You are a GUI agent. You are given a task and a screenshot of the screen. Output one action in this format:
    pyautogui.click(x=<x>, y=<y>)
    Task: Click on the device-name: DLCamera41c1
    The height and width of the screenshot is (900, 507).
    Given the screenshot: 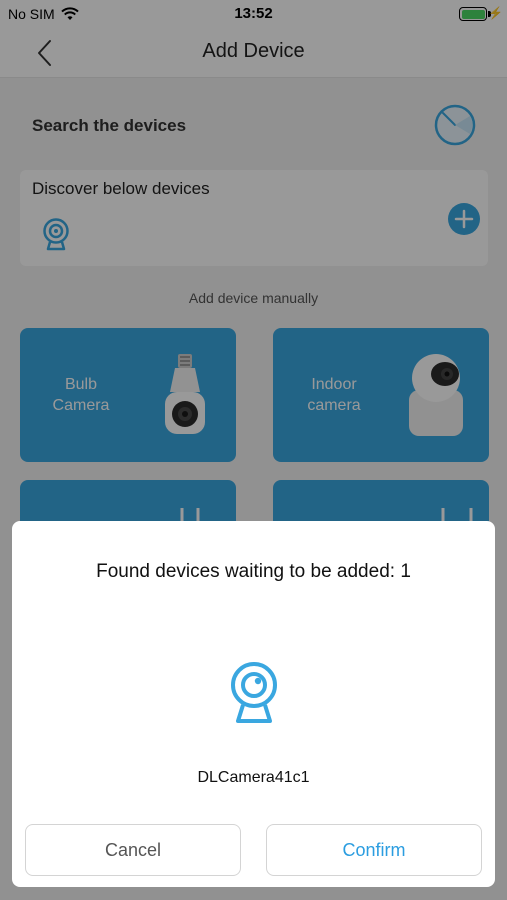 What is the action you would take?
    pyautogui.click(x=253, y=777)
    